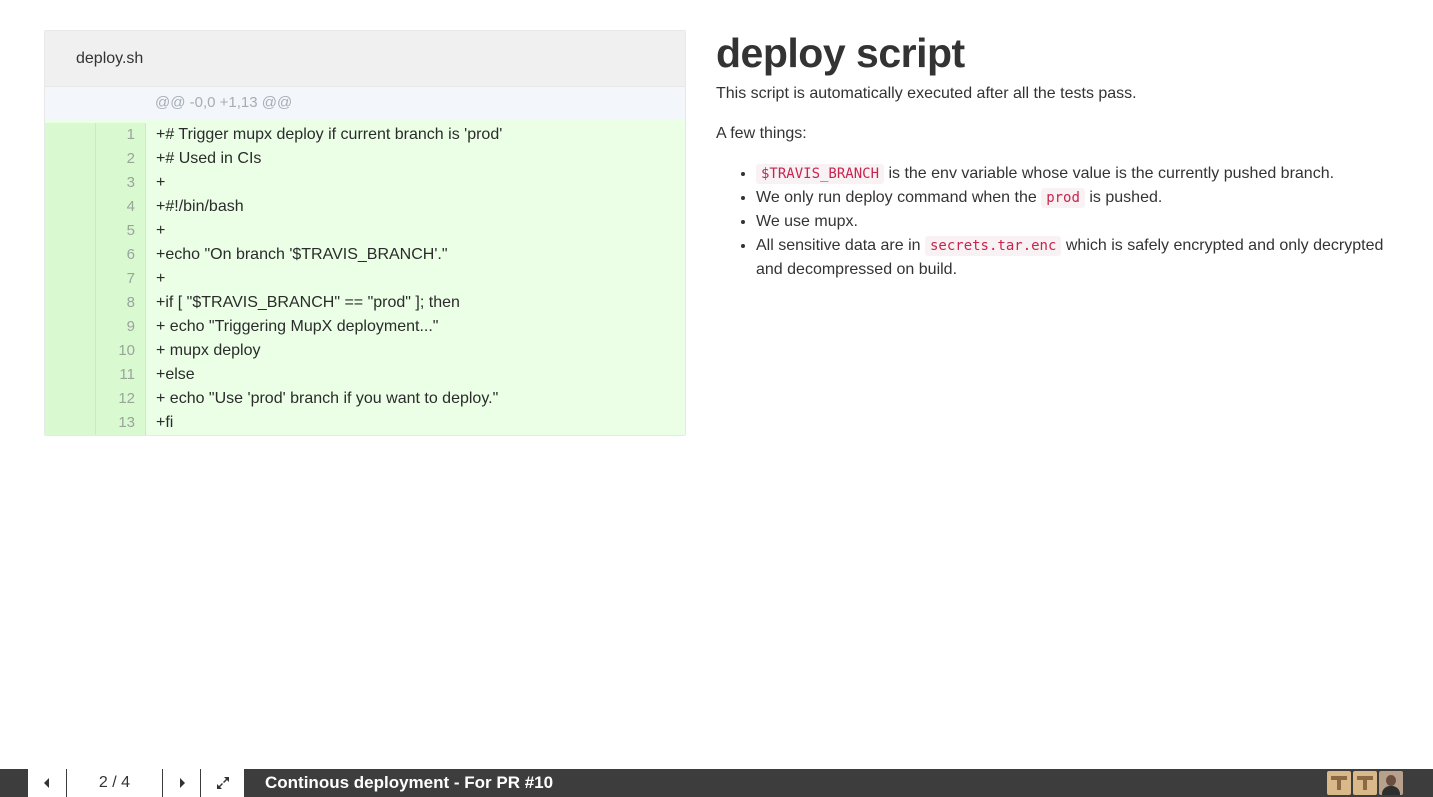 The height and width of the screenshot is (797, 1433). What do you see at coordinates (308, 302) in the screenshot?
I see `line-code: +if [ "$TRAVIS_BRANCH" == "prod" ]; then` at bounding box center [308, 302].